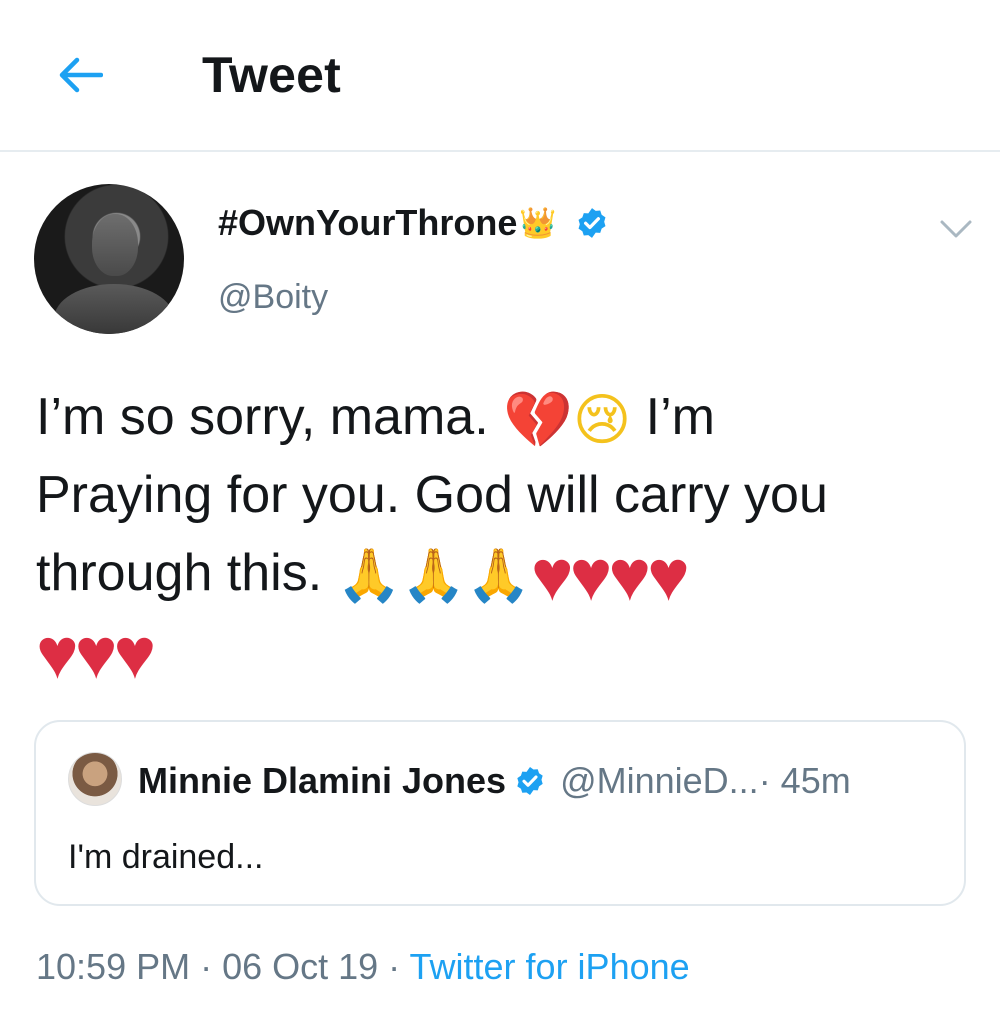 This screenshot has height=1024, width=1000. Describe the element at coordinates (262, 417) in the screenshot. I see `tweet-text-segment: I’m so sorry, mama.` at that location.